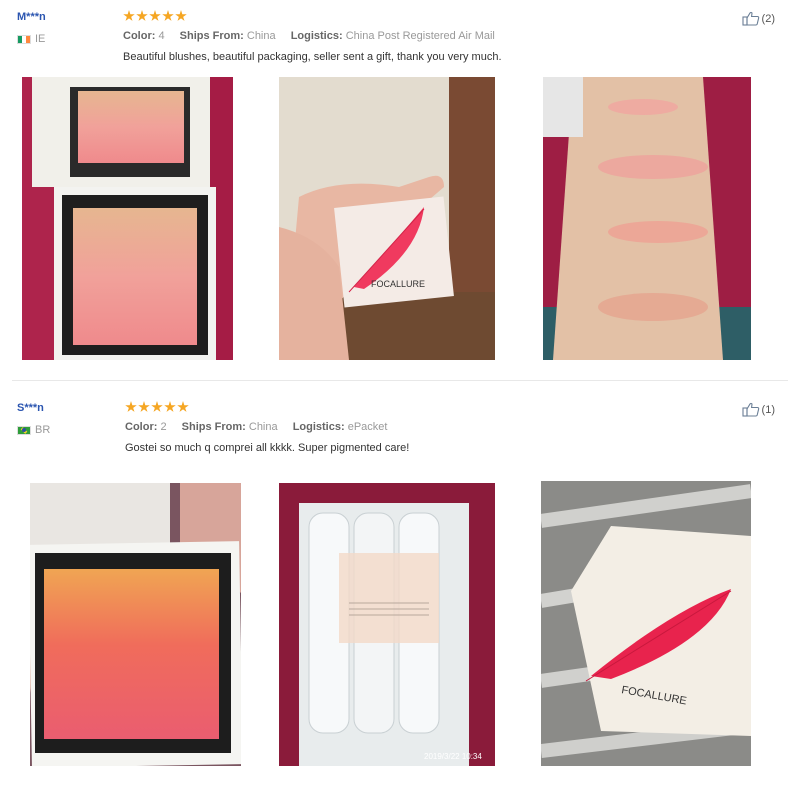 This screenshot has width=800, height=800. I want to click on hand-holding-box-photo: FOCALLURE, so click(387, 218).